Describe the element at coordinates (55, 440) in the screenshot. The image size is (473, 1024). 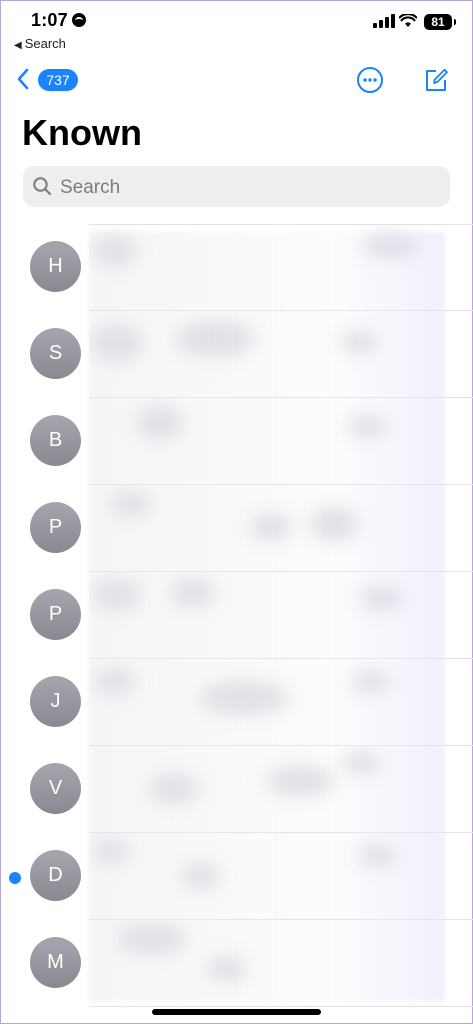
I see `sender-avatar: B` at that location.